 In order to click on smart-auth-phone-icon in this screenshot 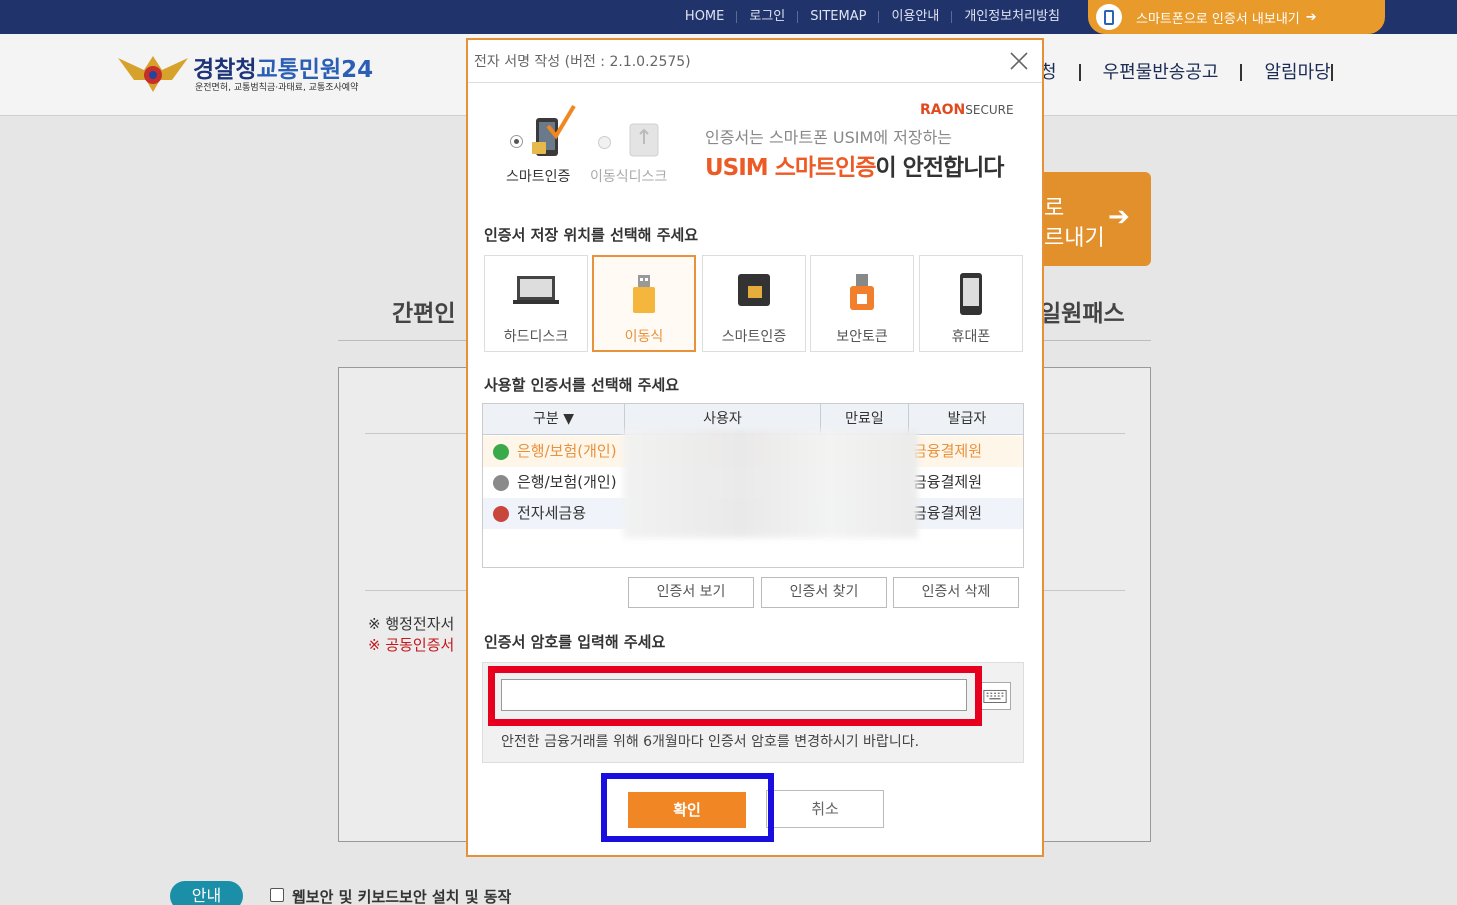, I will do `click(554, 130)`.